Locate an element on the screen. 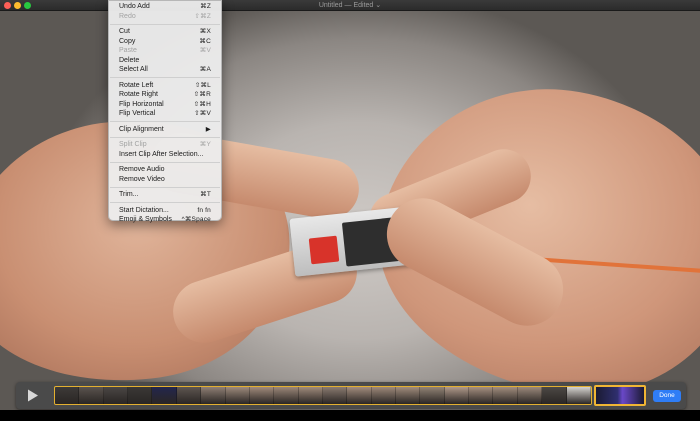  trim-toolbar: Done is located at coordinates (351, 395).